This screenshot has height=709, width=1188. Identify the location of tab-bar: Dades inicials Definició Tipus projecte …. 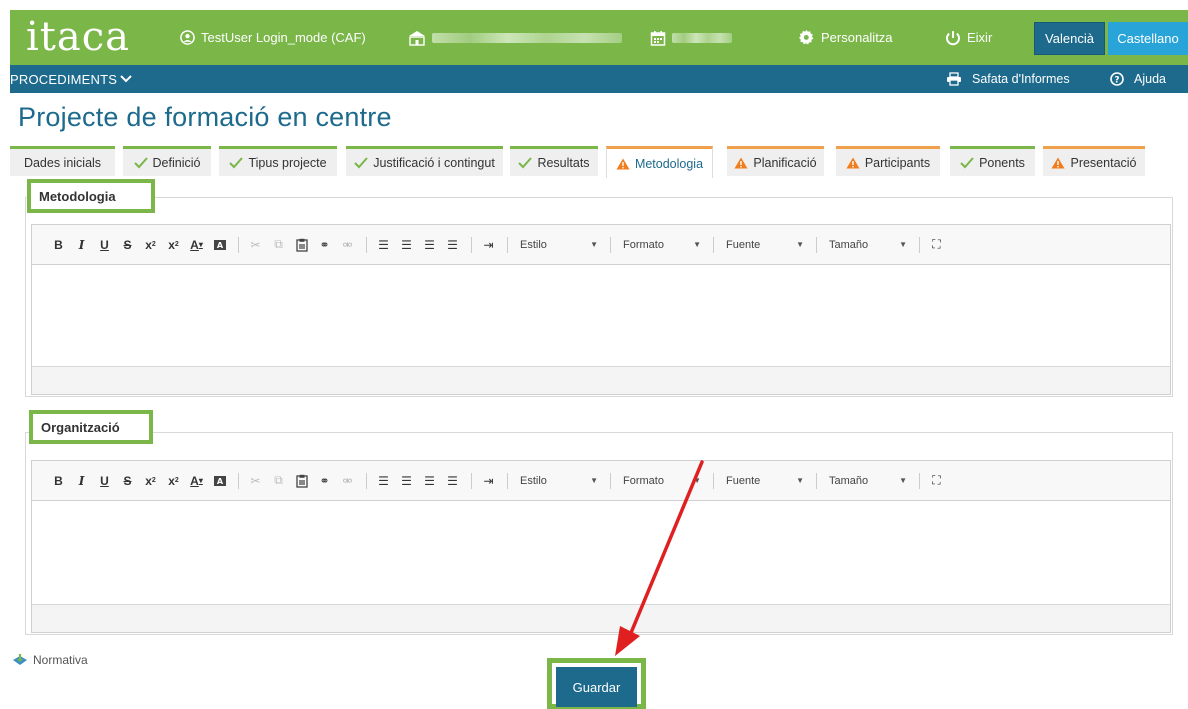
(599, 162).